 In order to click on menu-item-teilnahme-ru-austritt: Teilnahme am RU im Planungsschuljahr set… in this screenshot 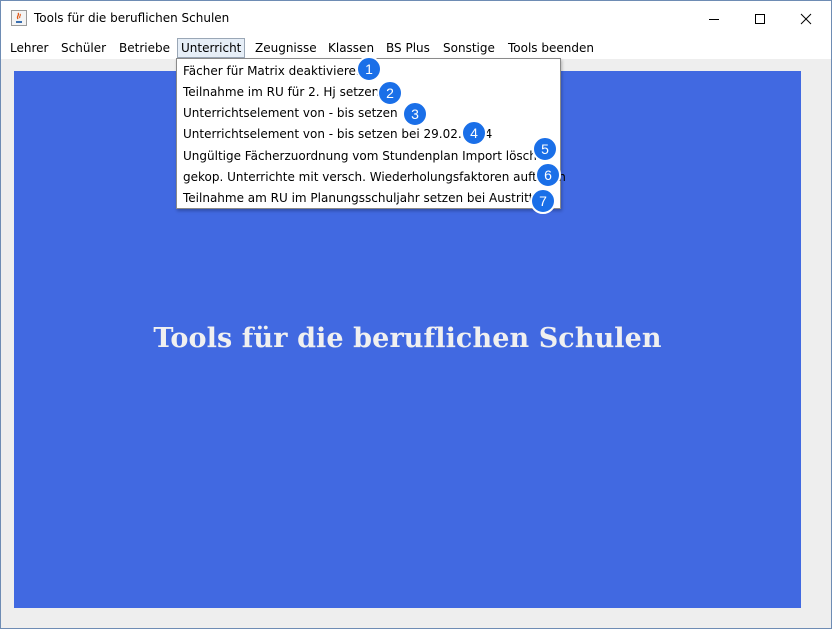, I will do `click(368, 198)`.